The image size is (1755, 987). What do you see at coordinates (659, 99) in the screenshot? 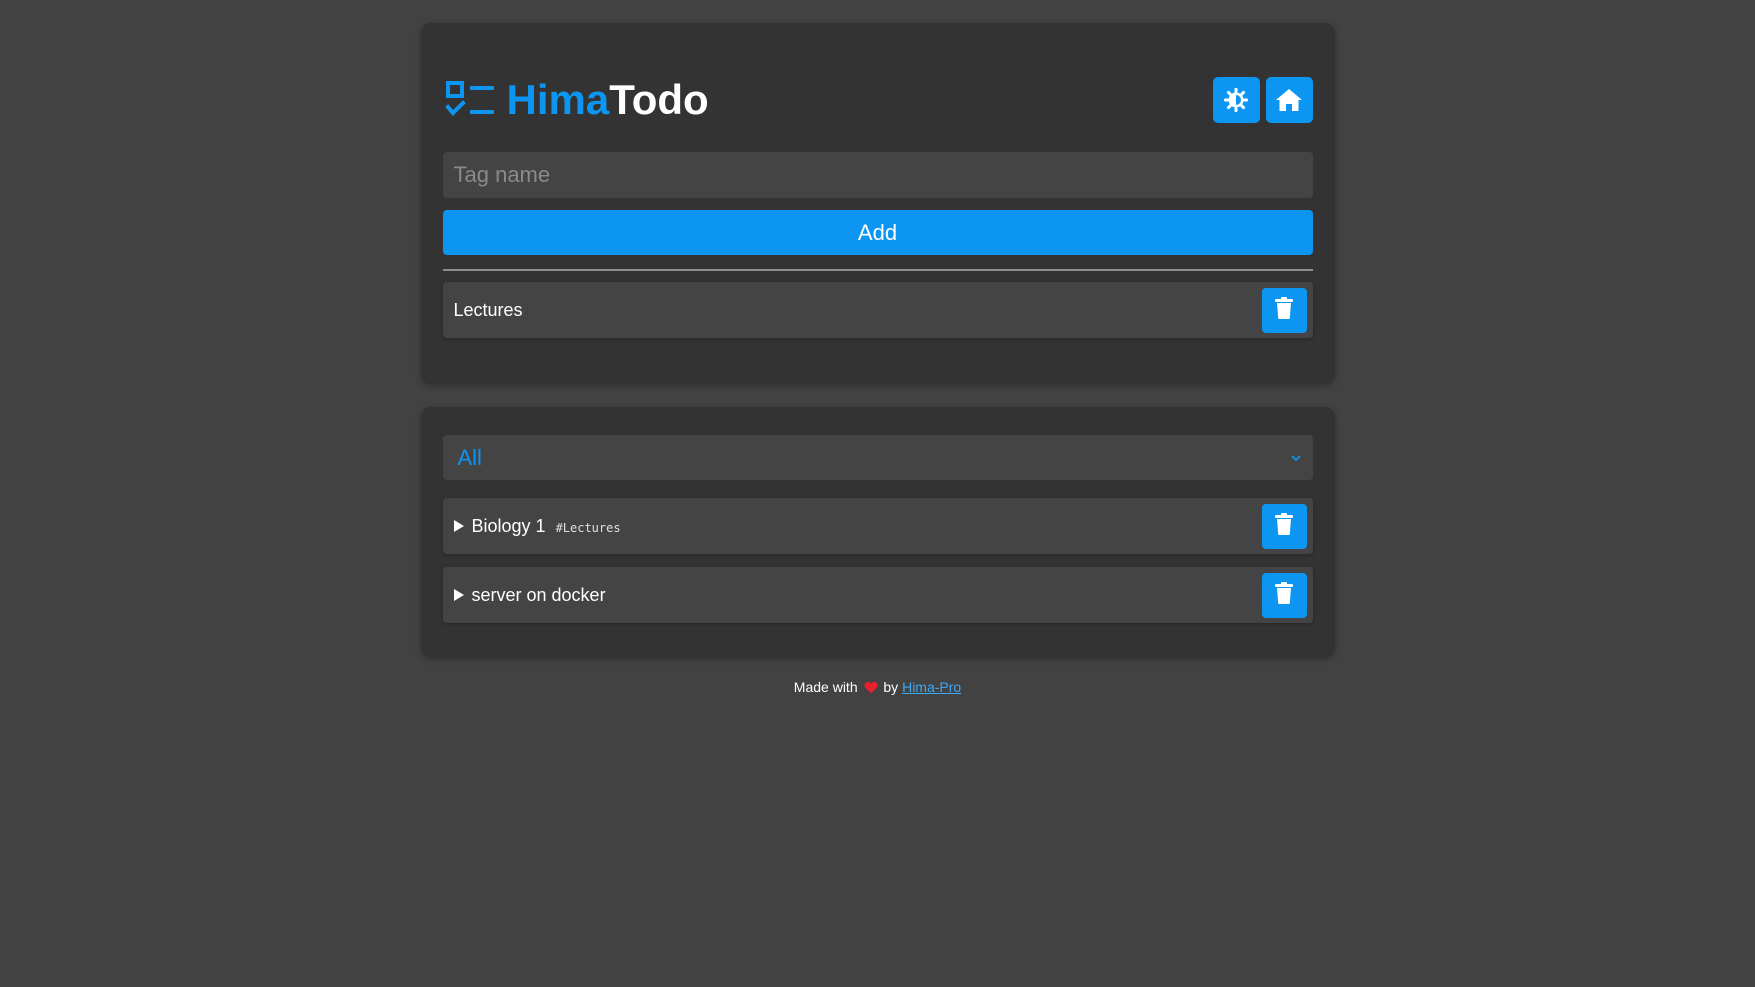
I see `app-title-rest: Todo` at bounding box center [659, 99].